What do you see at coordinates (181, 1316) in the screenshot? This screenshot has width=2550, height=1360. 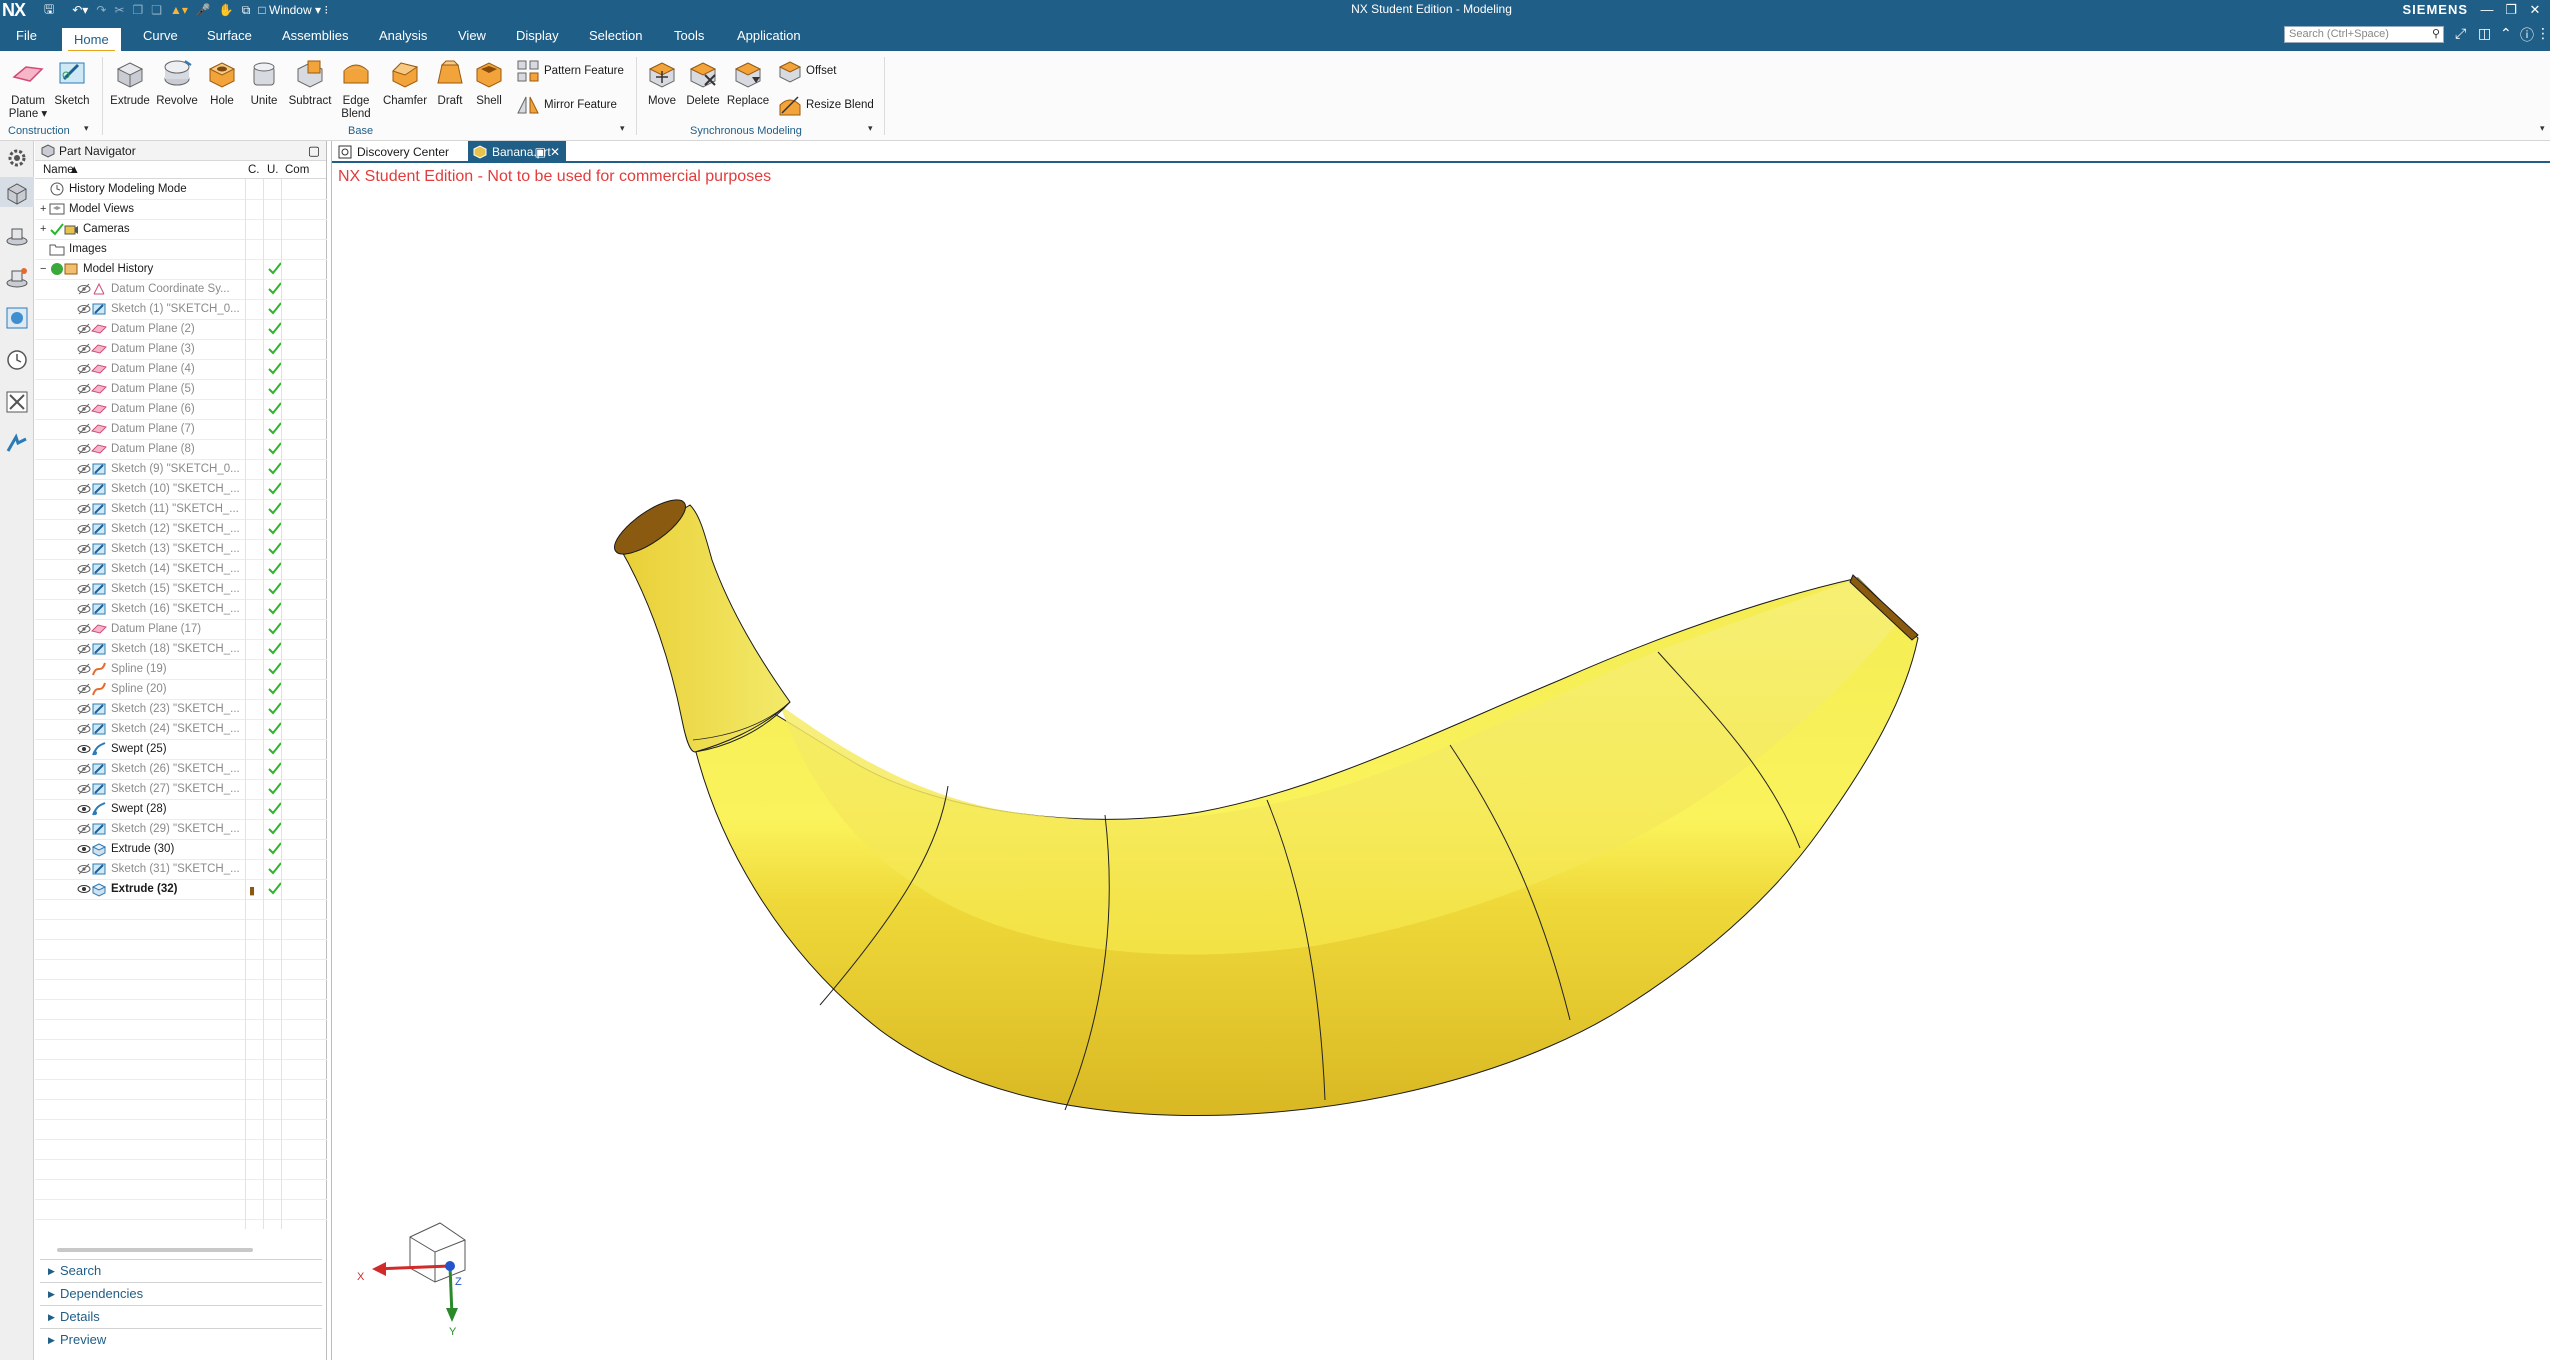 I see `details-panel: ▶ Details` at bounding box center [181, 1316].